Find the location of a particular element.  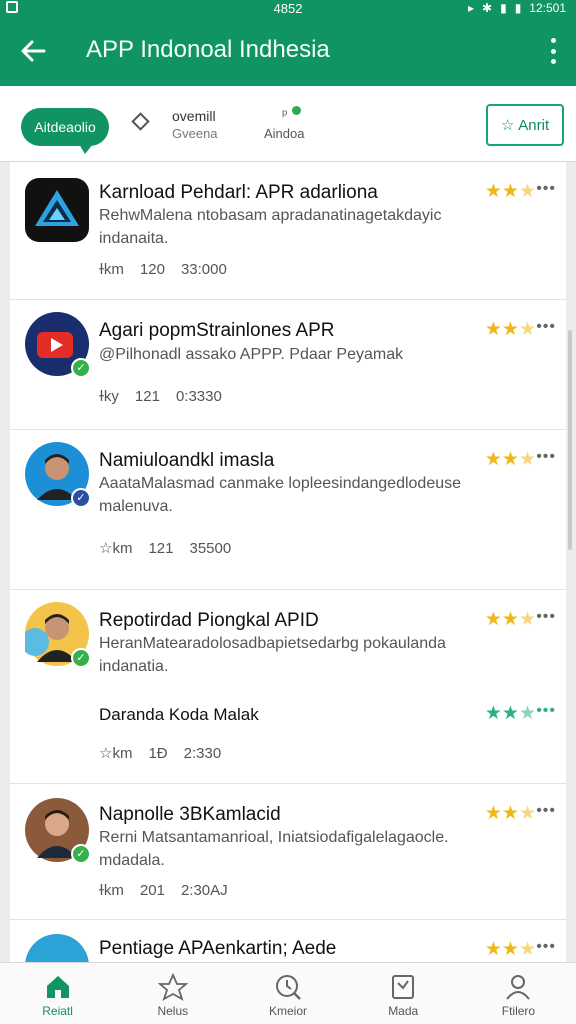

active-dot is located at coordinates (296, 110).